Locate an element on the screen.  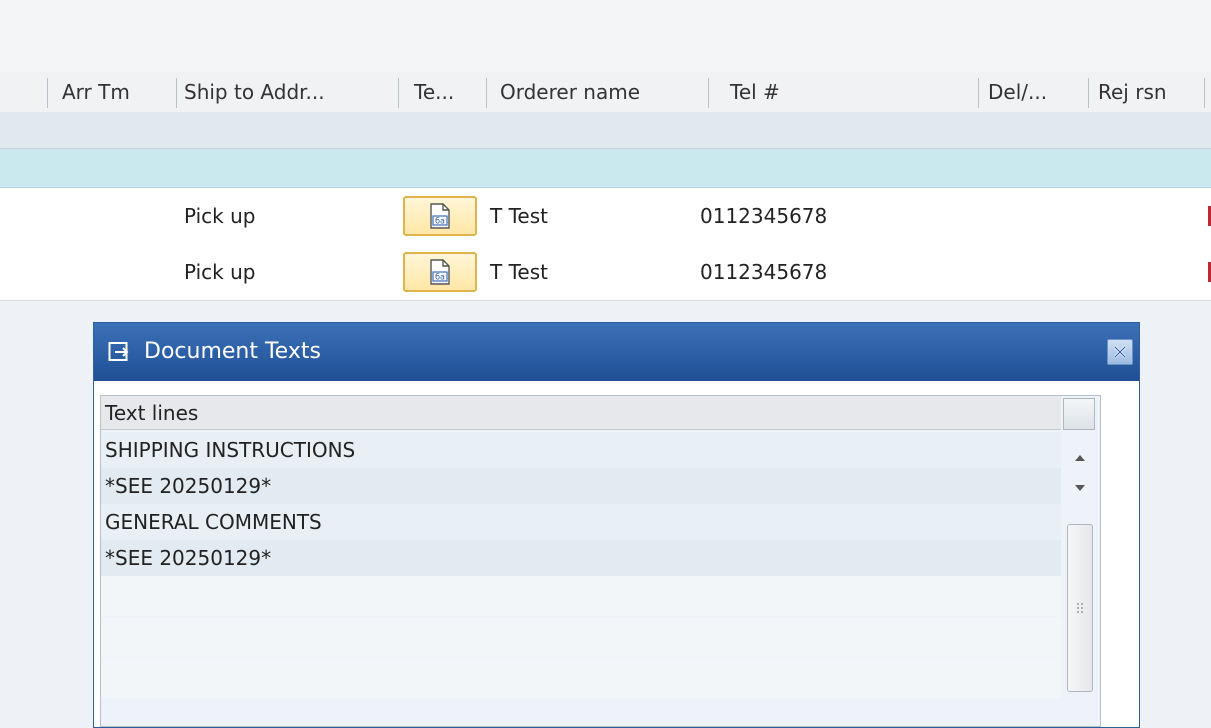
document-link-icon is located at coordinates (118, 351).